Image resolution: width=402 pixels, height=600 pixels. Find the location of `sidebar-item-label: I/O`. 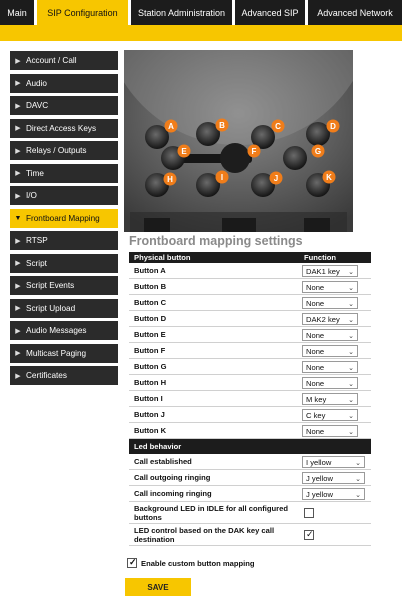

sidebar-item-label: I/O is located at coordinates (31, 195).